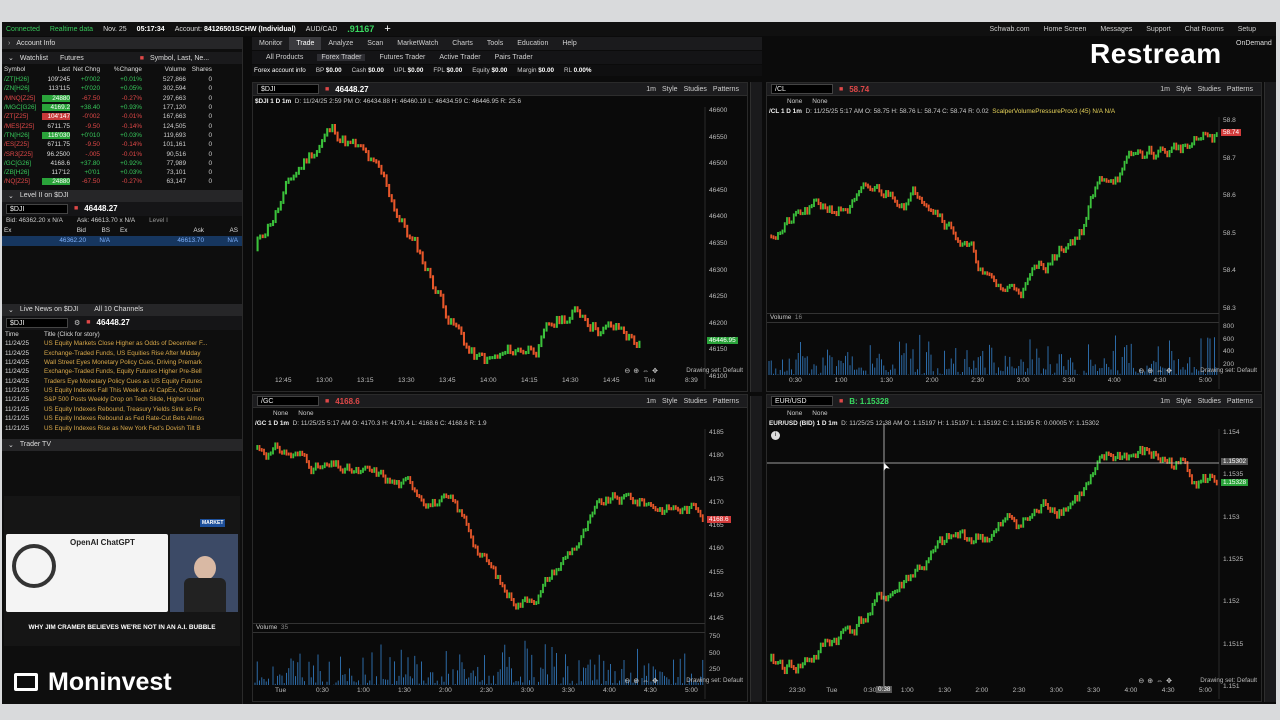  I want to click on table-row: /MGC[G26] 4169.2 +38.40 +0.93% 177,120 0, so click(122, 107).